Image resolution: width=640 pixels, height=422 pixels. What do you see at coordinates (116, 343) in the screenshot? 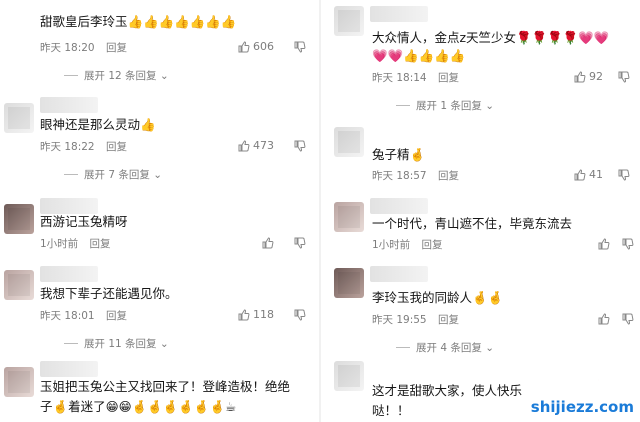
I see `expand-replies: 展开 11 条回复 ⌄` at bounding box center [116, 343].